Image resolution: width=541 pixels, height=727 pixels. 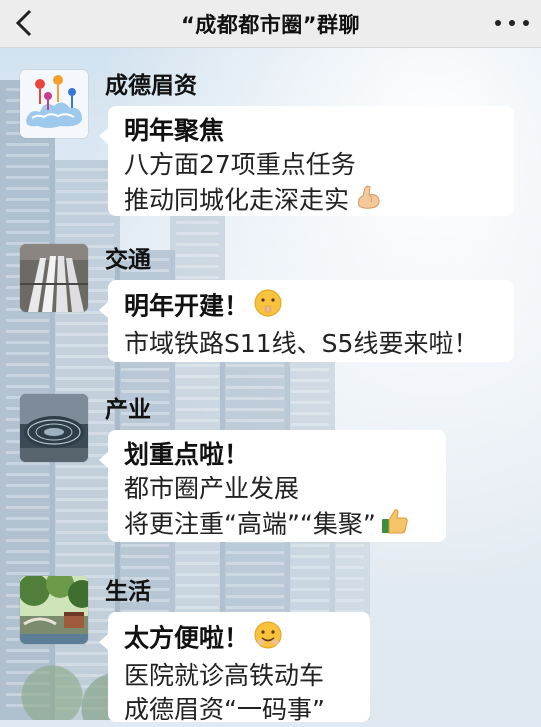 I want to click on message-bubble: 划重点啦！ 都市圈产业发展 将更注重“高端”“集聚”, so click(x=272, y=487).